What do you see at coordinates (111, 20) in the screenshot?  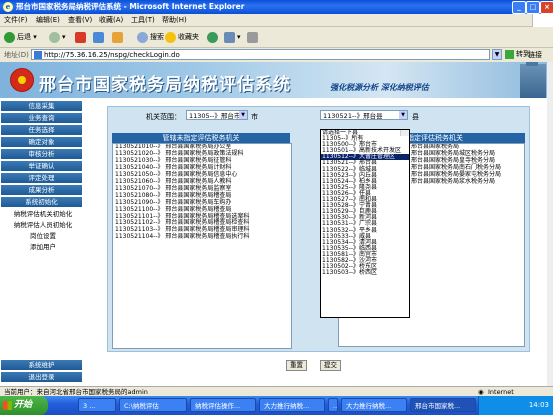 I see `menu-favorites: 收藏(A)` at bounding box center [111, 20].